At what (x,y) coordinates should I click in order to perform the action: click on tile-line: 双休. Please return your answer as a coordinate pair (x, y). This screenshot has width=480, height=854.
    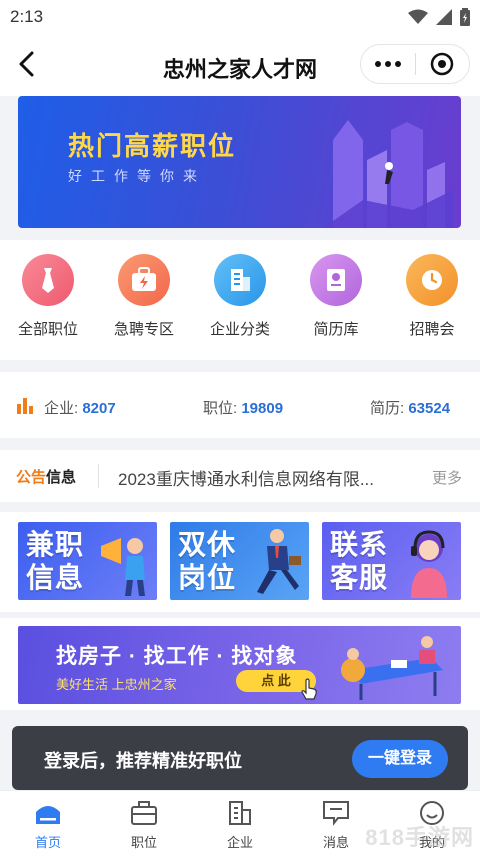
    Looking at the image, I should click on (207, 544).